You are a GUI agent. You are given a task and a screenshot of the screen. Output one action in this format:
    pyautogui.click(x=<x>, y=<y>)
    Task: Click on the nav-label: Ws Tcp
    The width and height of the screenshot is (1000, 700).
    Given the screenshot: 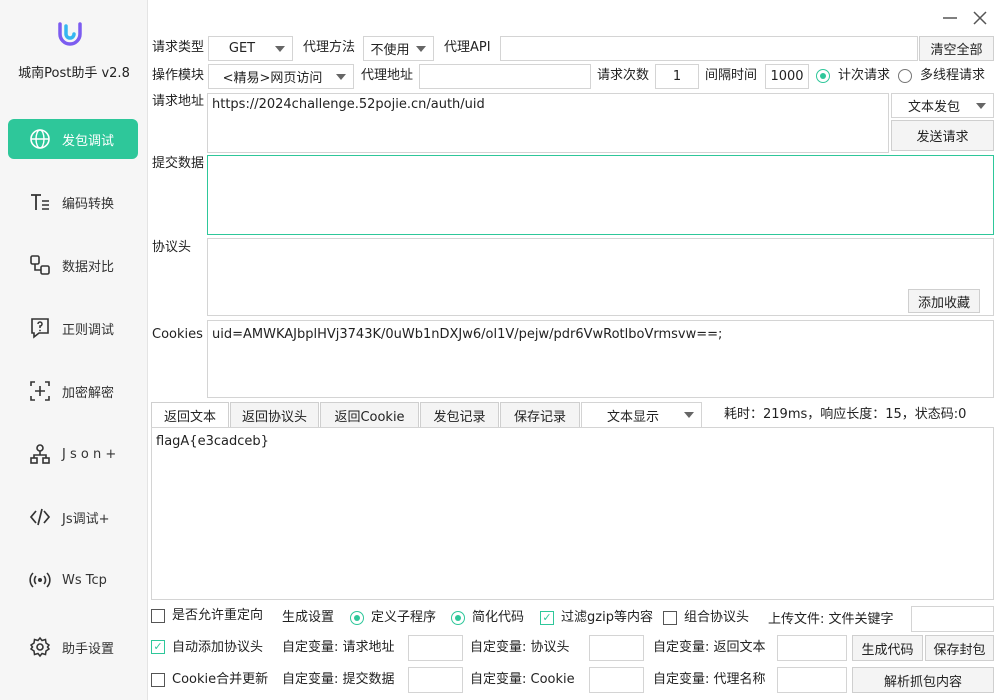 What is the action you would take?
    pyautogui.click(x=84, y=580)
    